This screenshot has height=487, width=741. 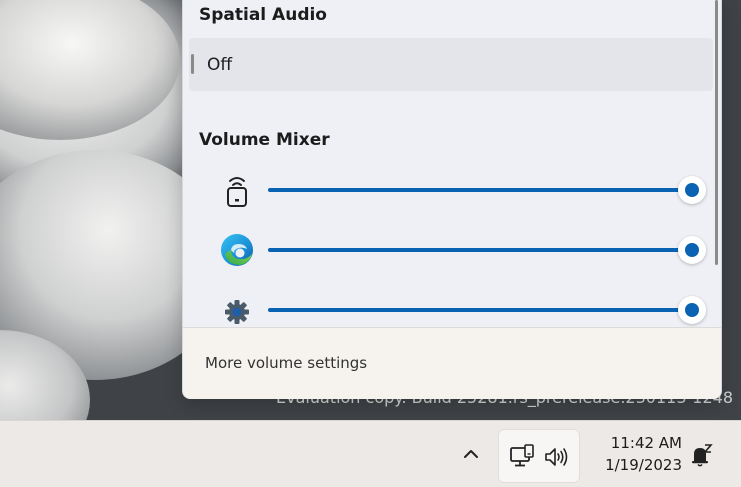 I want to click on selected-indicator, so click(x=192, y=64).